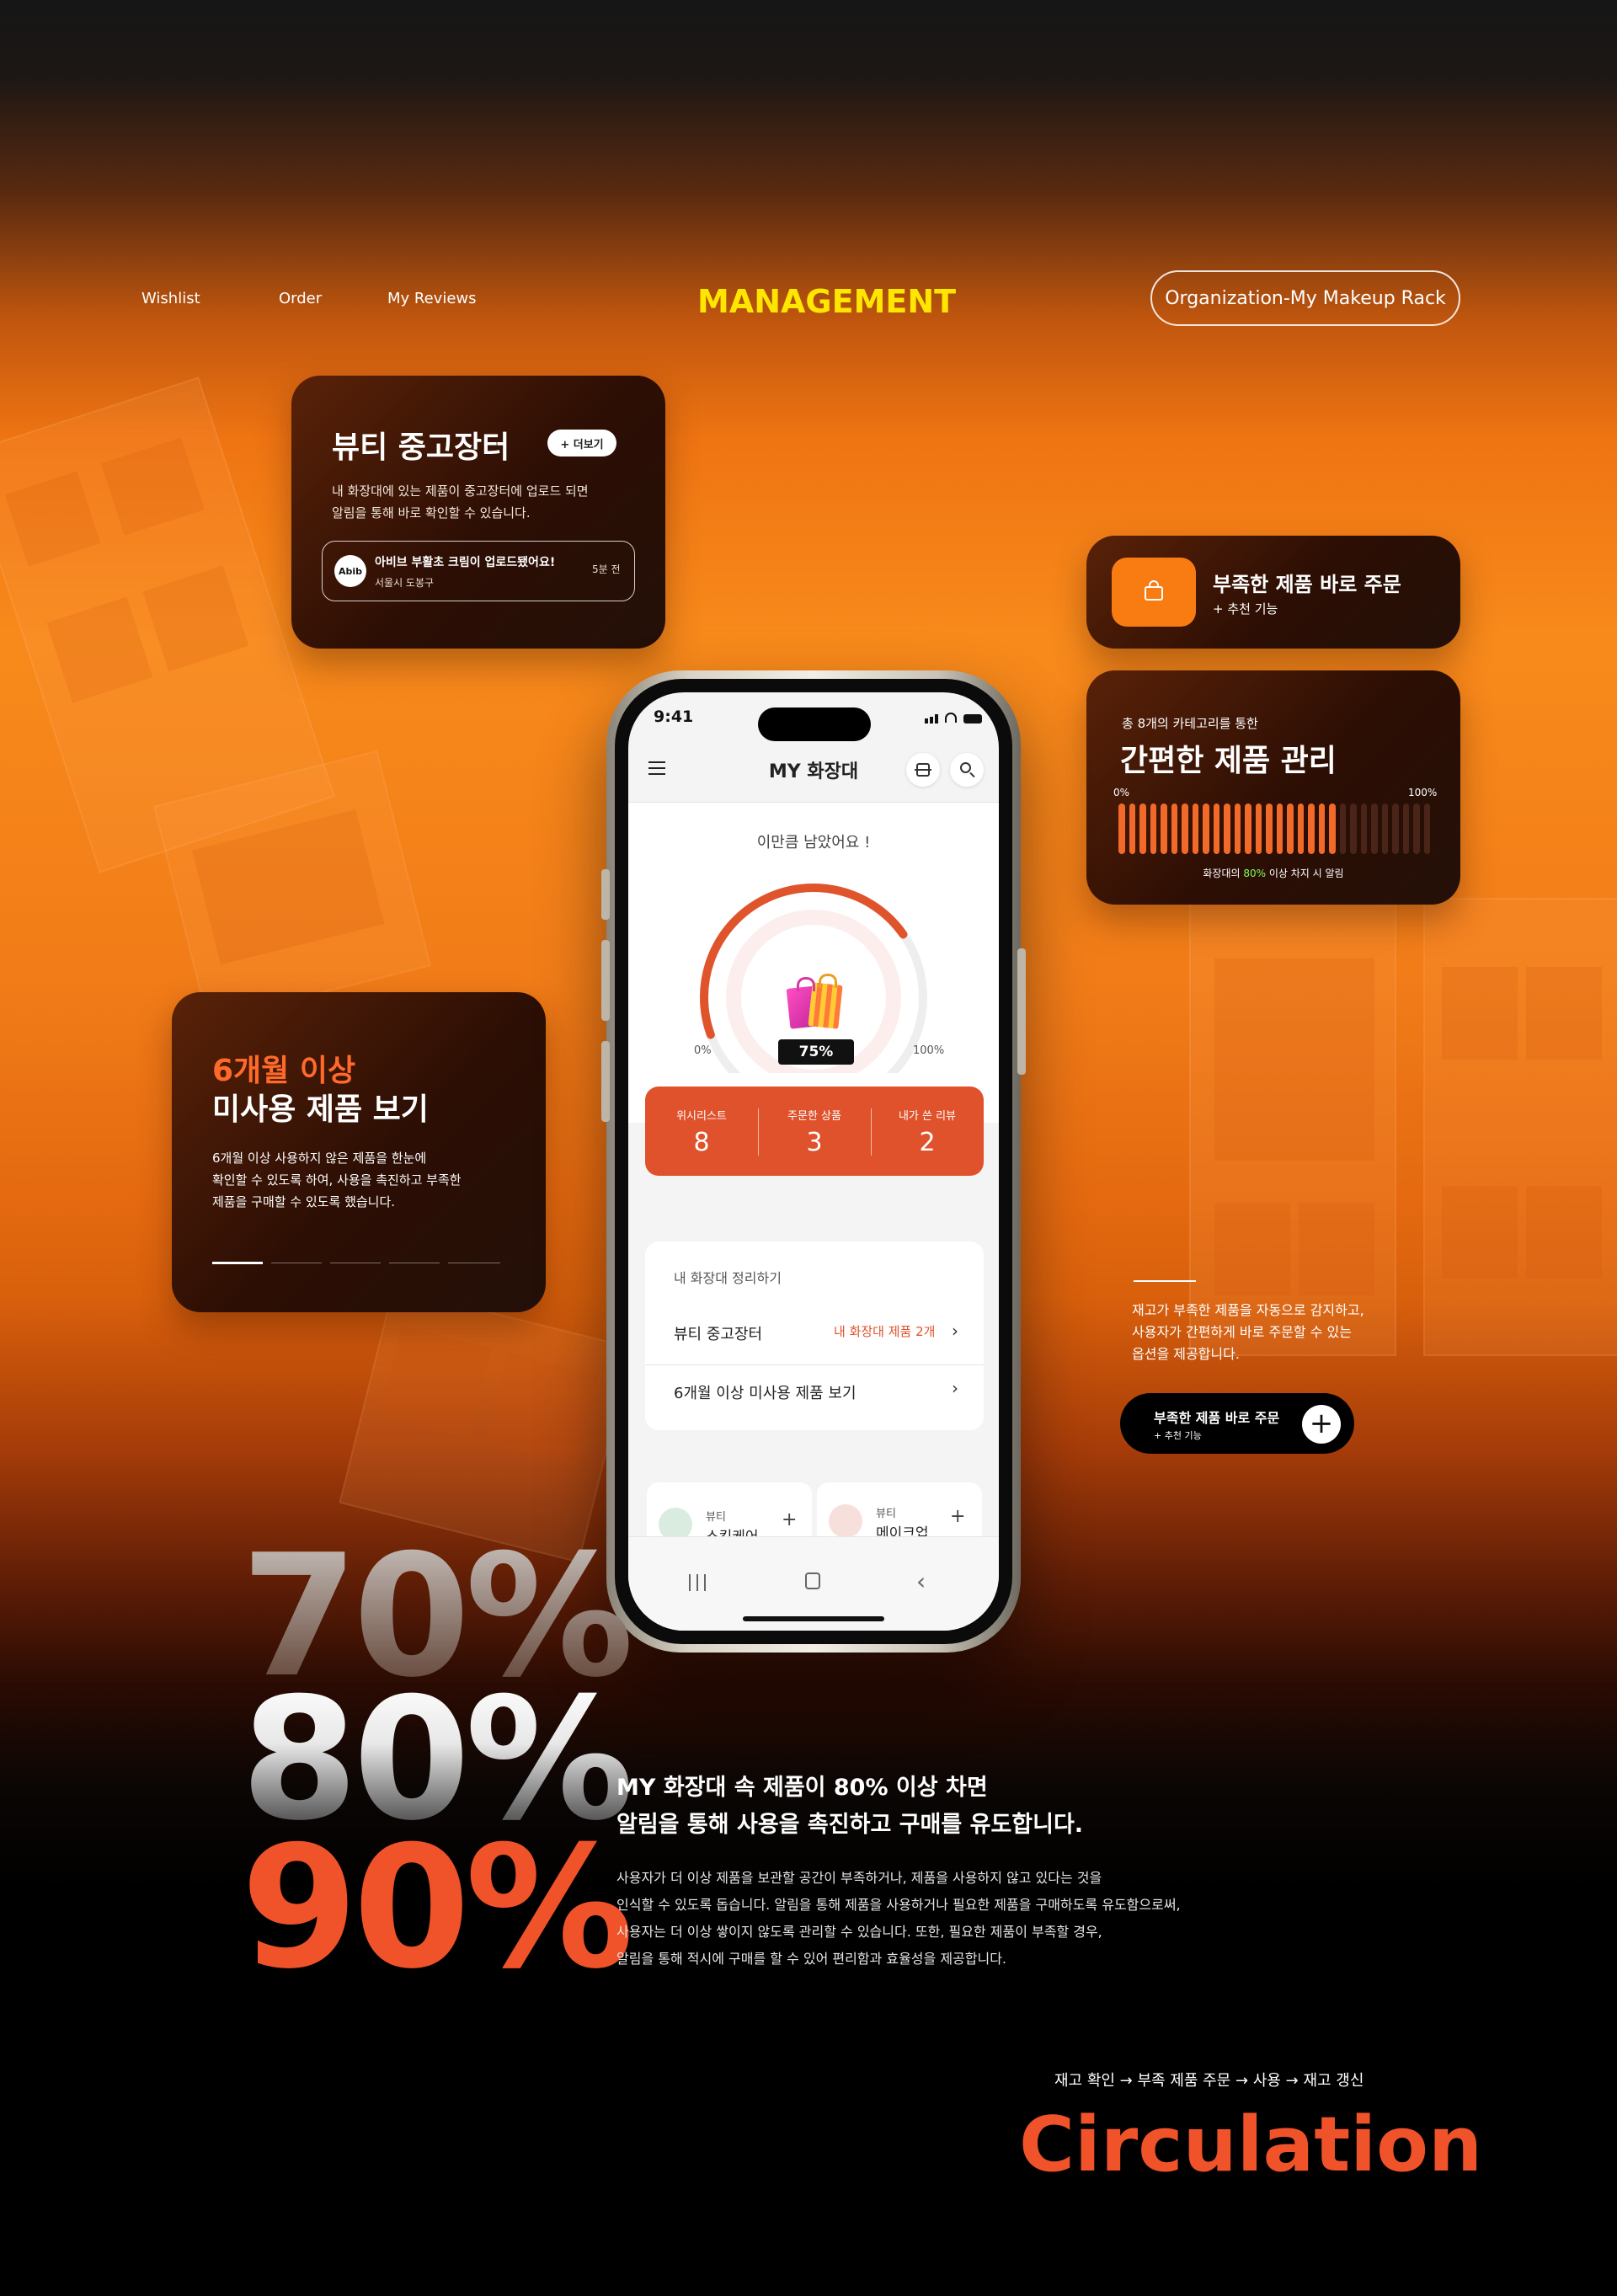 The width and height of the screenshot is (1617, 2296). What do you see at coordinates (728, 1278) in the screenshot?
I see `organize-title: 내 화장대 정리하기` at bounding box center [728, 1278].